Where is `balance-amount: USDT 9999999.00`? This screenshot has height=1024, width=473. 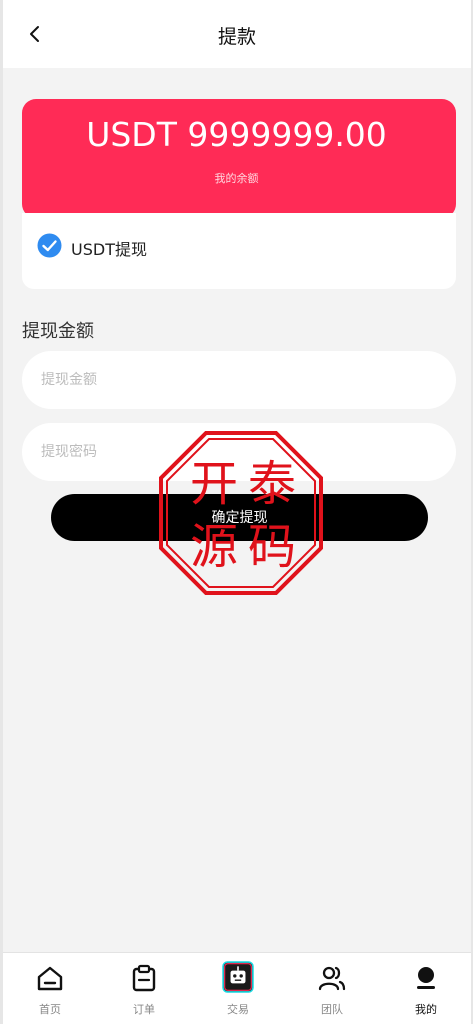
balance-amount: USDT 9999999.00 is located at coordinates (236, 134).